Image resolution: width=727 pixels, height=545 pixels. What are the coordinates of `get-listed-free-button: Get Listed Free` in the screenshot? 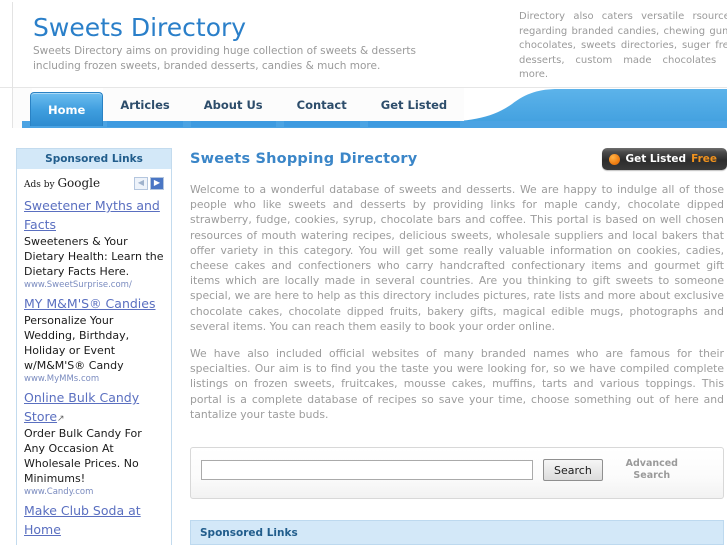 It's located at (664, 159).